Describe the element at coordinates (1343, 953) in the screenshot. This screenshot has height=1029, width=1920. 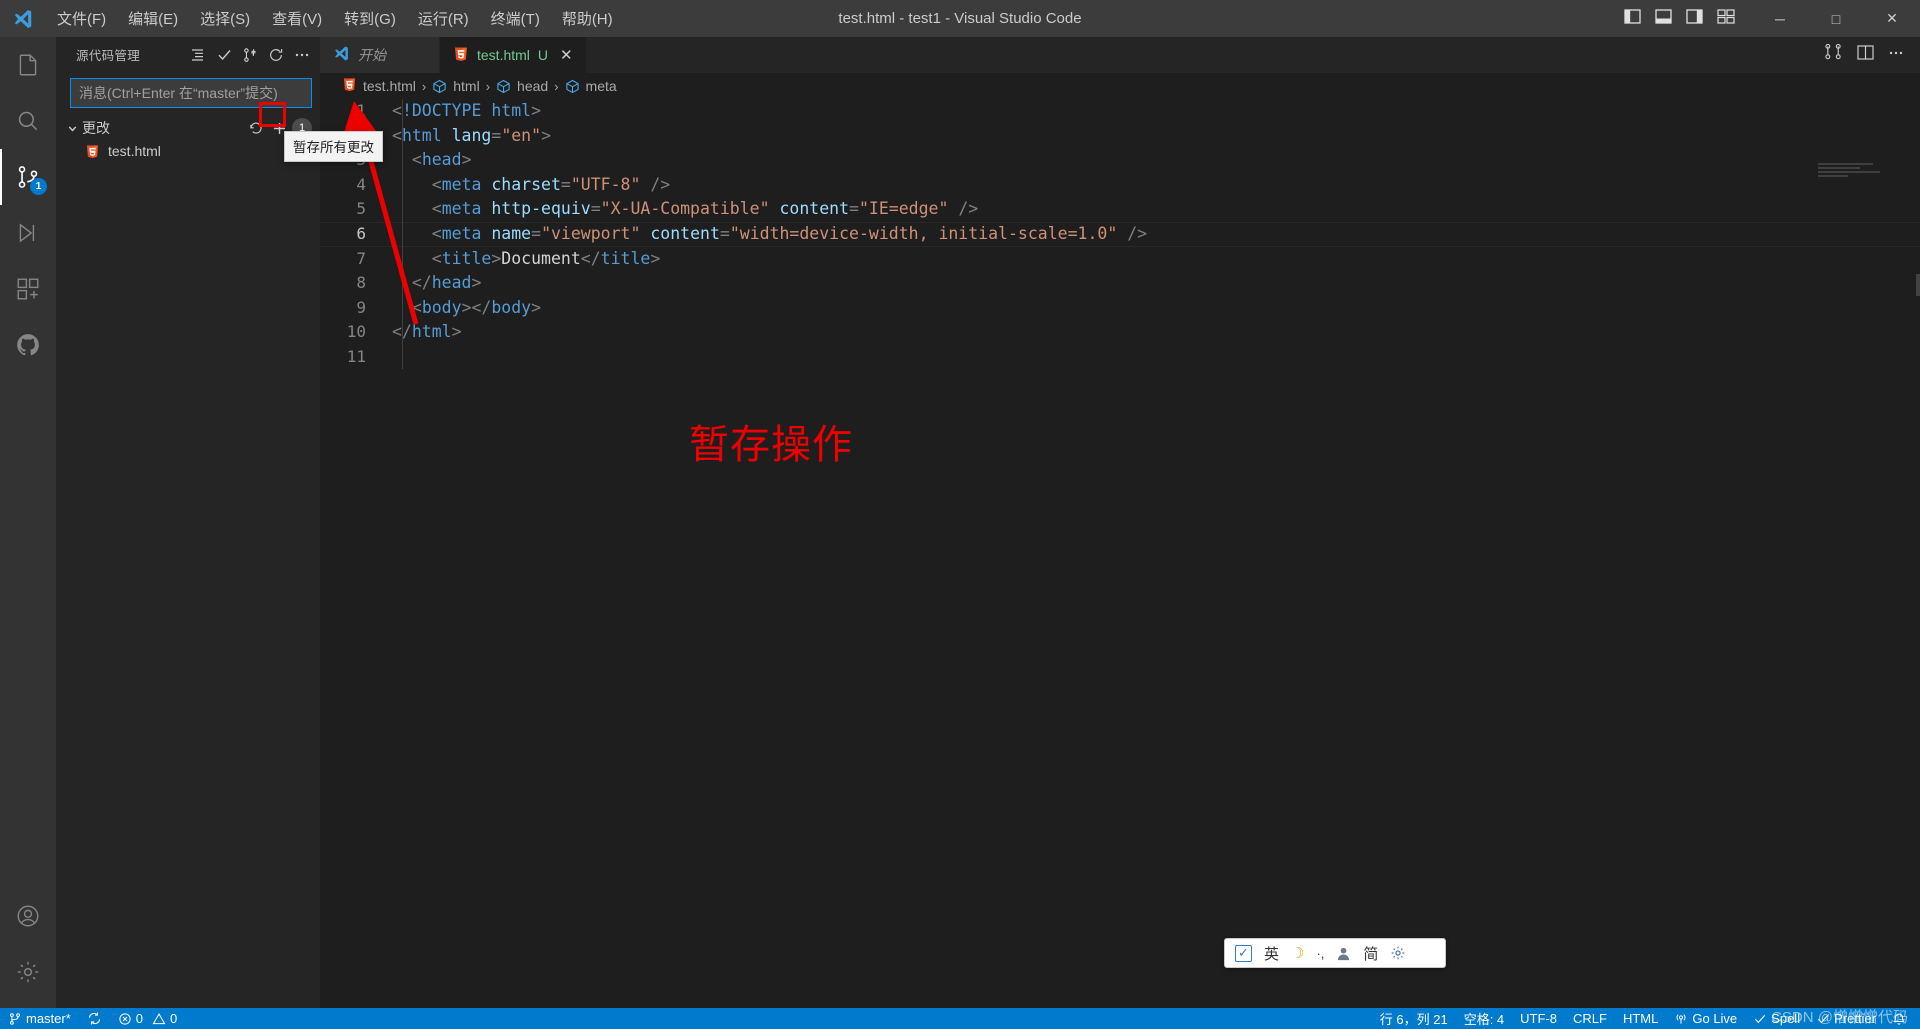
I see `ime-user-icon` at that location.